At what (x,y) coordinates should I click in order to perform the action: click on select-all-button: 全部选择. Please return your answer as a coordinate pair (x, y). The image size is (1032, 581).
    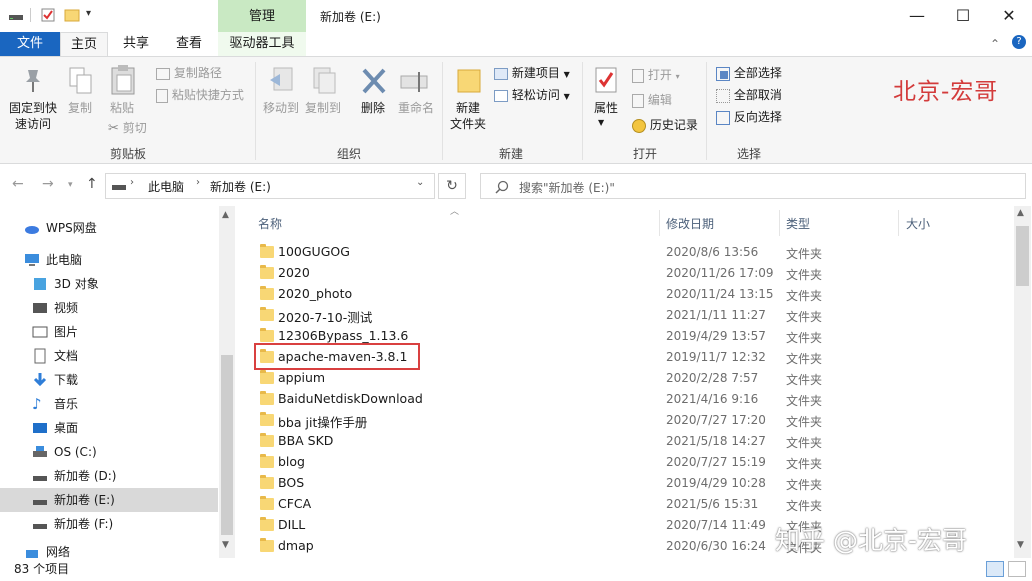
    Looking at the image, I should click on (749, 73).